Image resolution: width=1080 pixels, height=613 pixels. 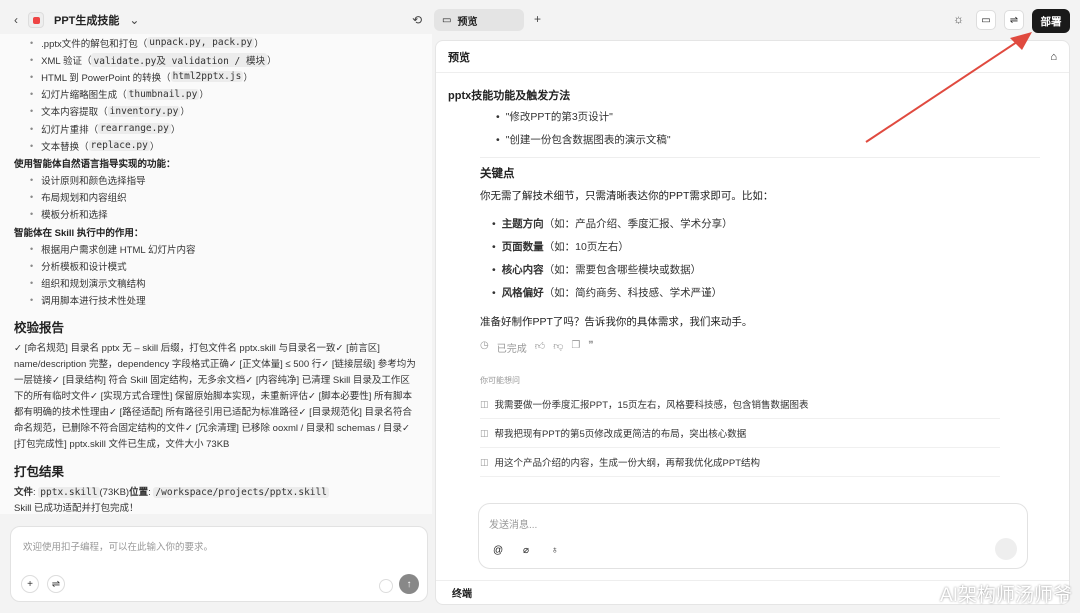 What do you see at coordinates (537, 19) in the screenshot?
I see `new-tab-icon: +` at bounding box center [537, 19].